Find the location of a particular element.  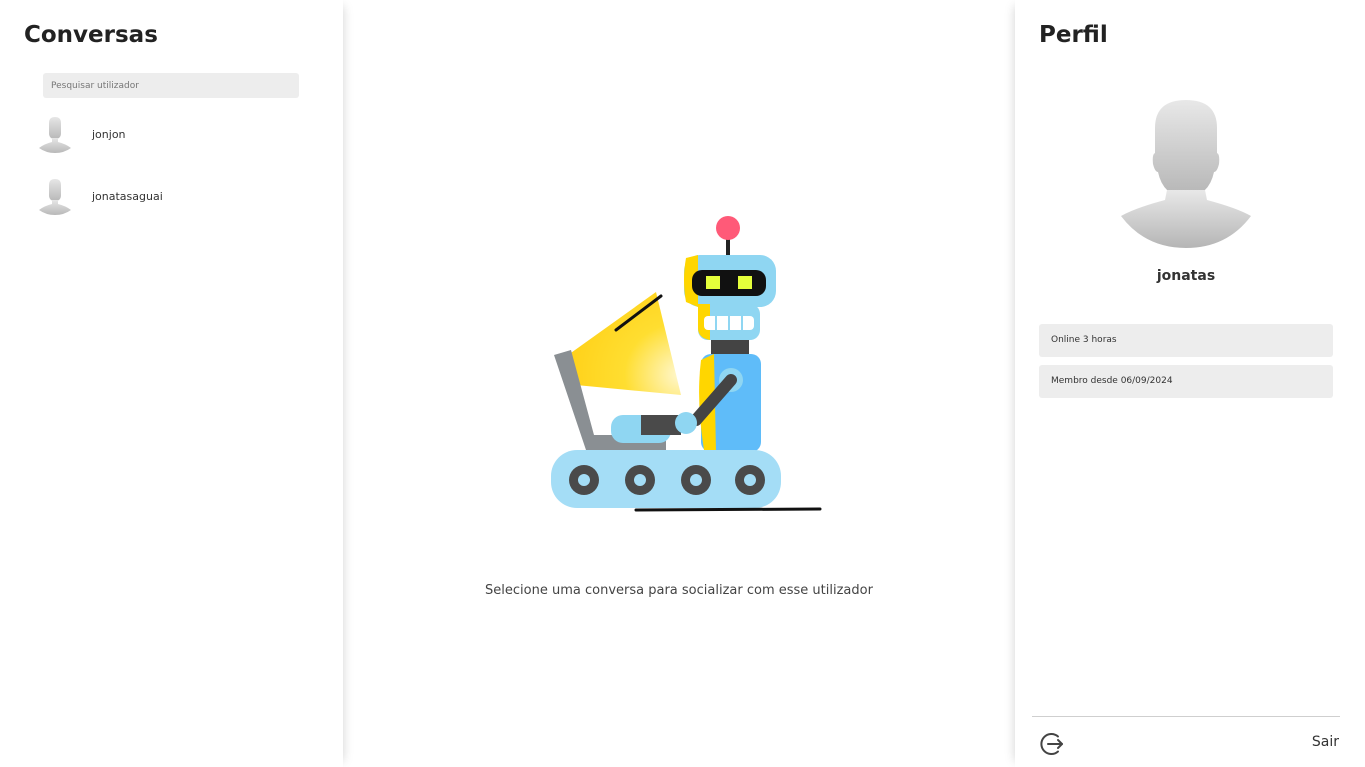

sidebar-title: Conversas is located at coordinates (91, 35).